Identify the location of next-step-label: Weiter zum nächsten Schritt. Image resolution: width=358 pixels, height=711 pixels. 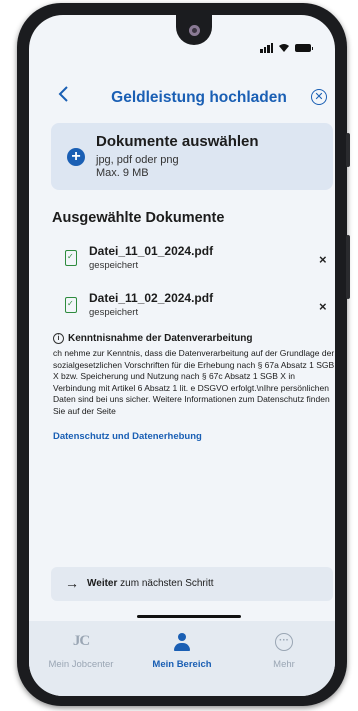
(150, 583).